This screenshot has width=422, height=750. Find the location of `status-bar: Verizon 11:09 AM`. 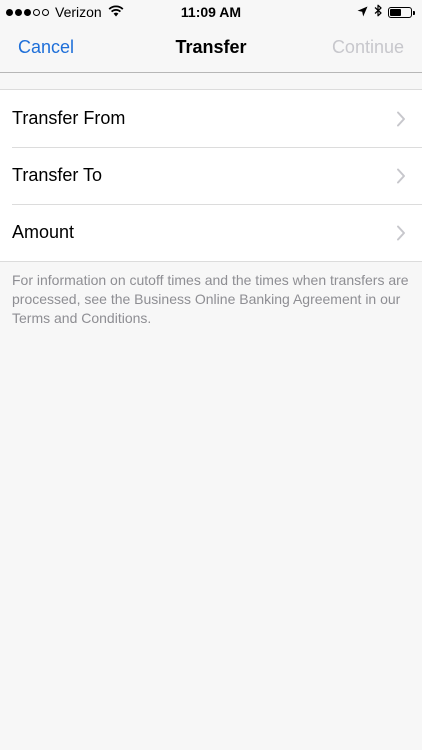

status-bar: Verizon 11:09 AM is located at coordinates (211, 12).